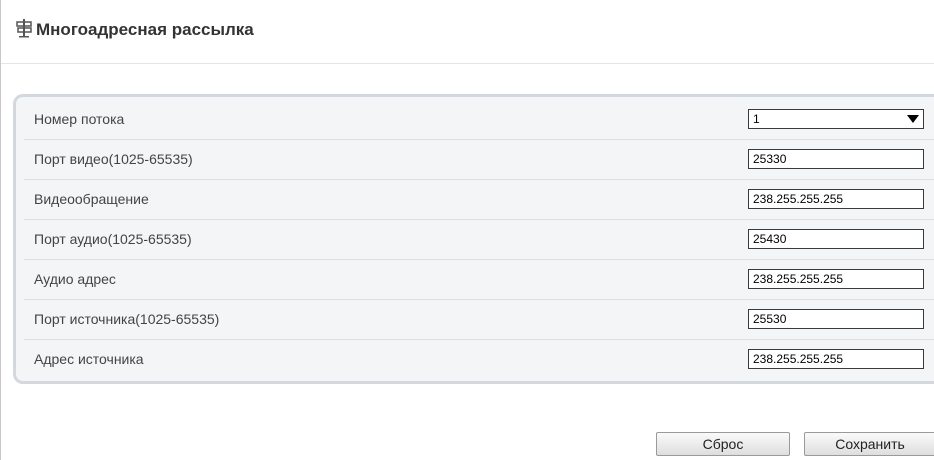 The width and height of the screenshot is (934, 460). What do you see at coordinates (24, 28) in the screenshot?
I see `signpost-icon` at bounding box center [24, 28].